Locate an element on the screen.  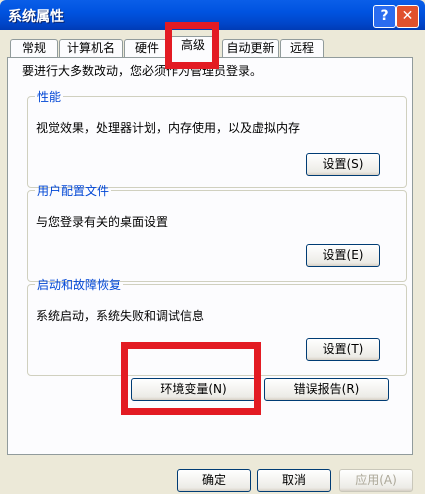
user-profiles-settings-button: 设置(E) is located at coordinates (343, 255).